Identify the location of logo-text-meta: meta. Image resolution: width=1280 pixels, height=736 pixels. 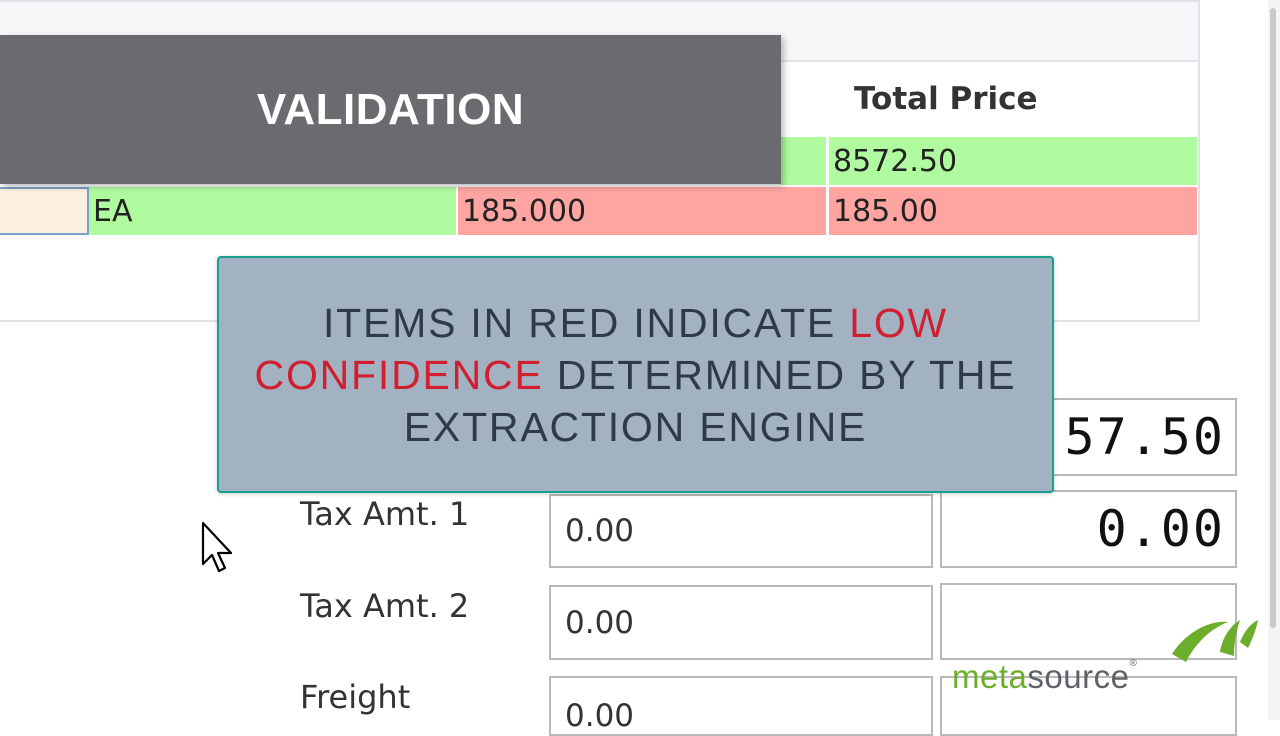
(990, 676).